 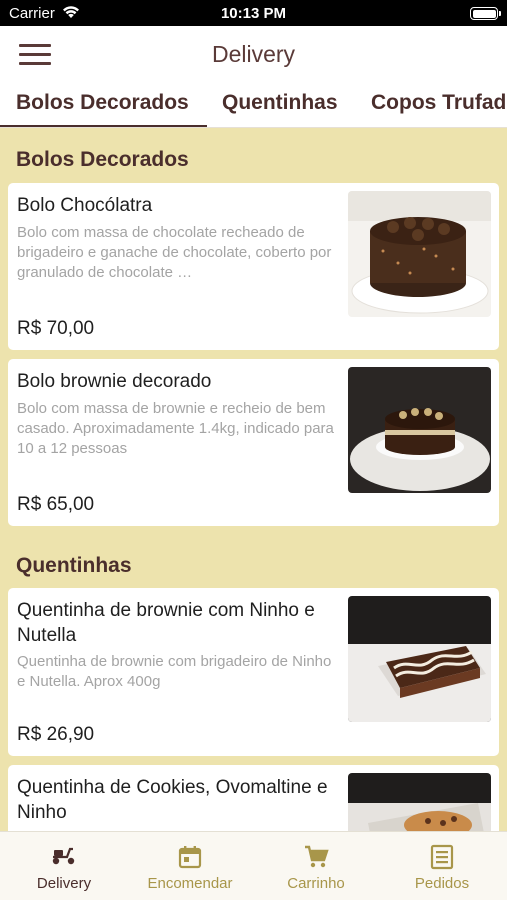 I want to click on navigation-bar: Delivery, so click(x=253, y=54).